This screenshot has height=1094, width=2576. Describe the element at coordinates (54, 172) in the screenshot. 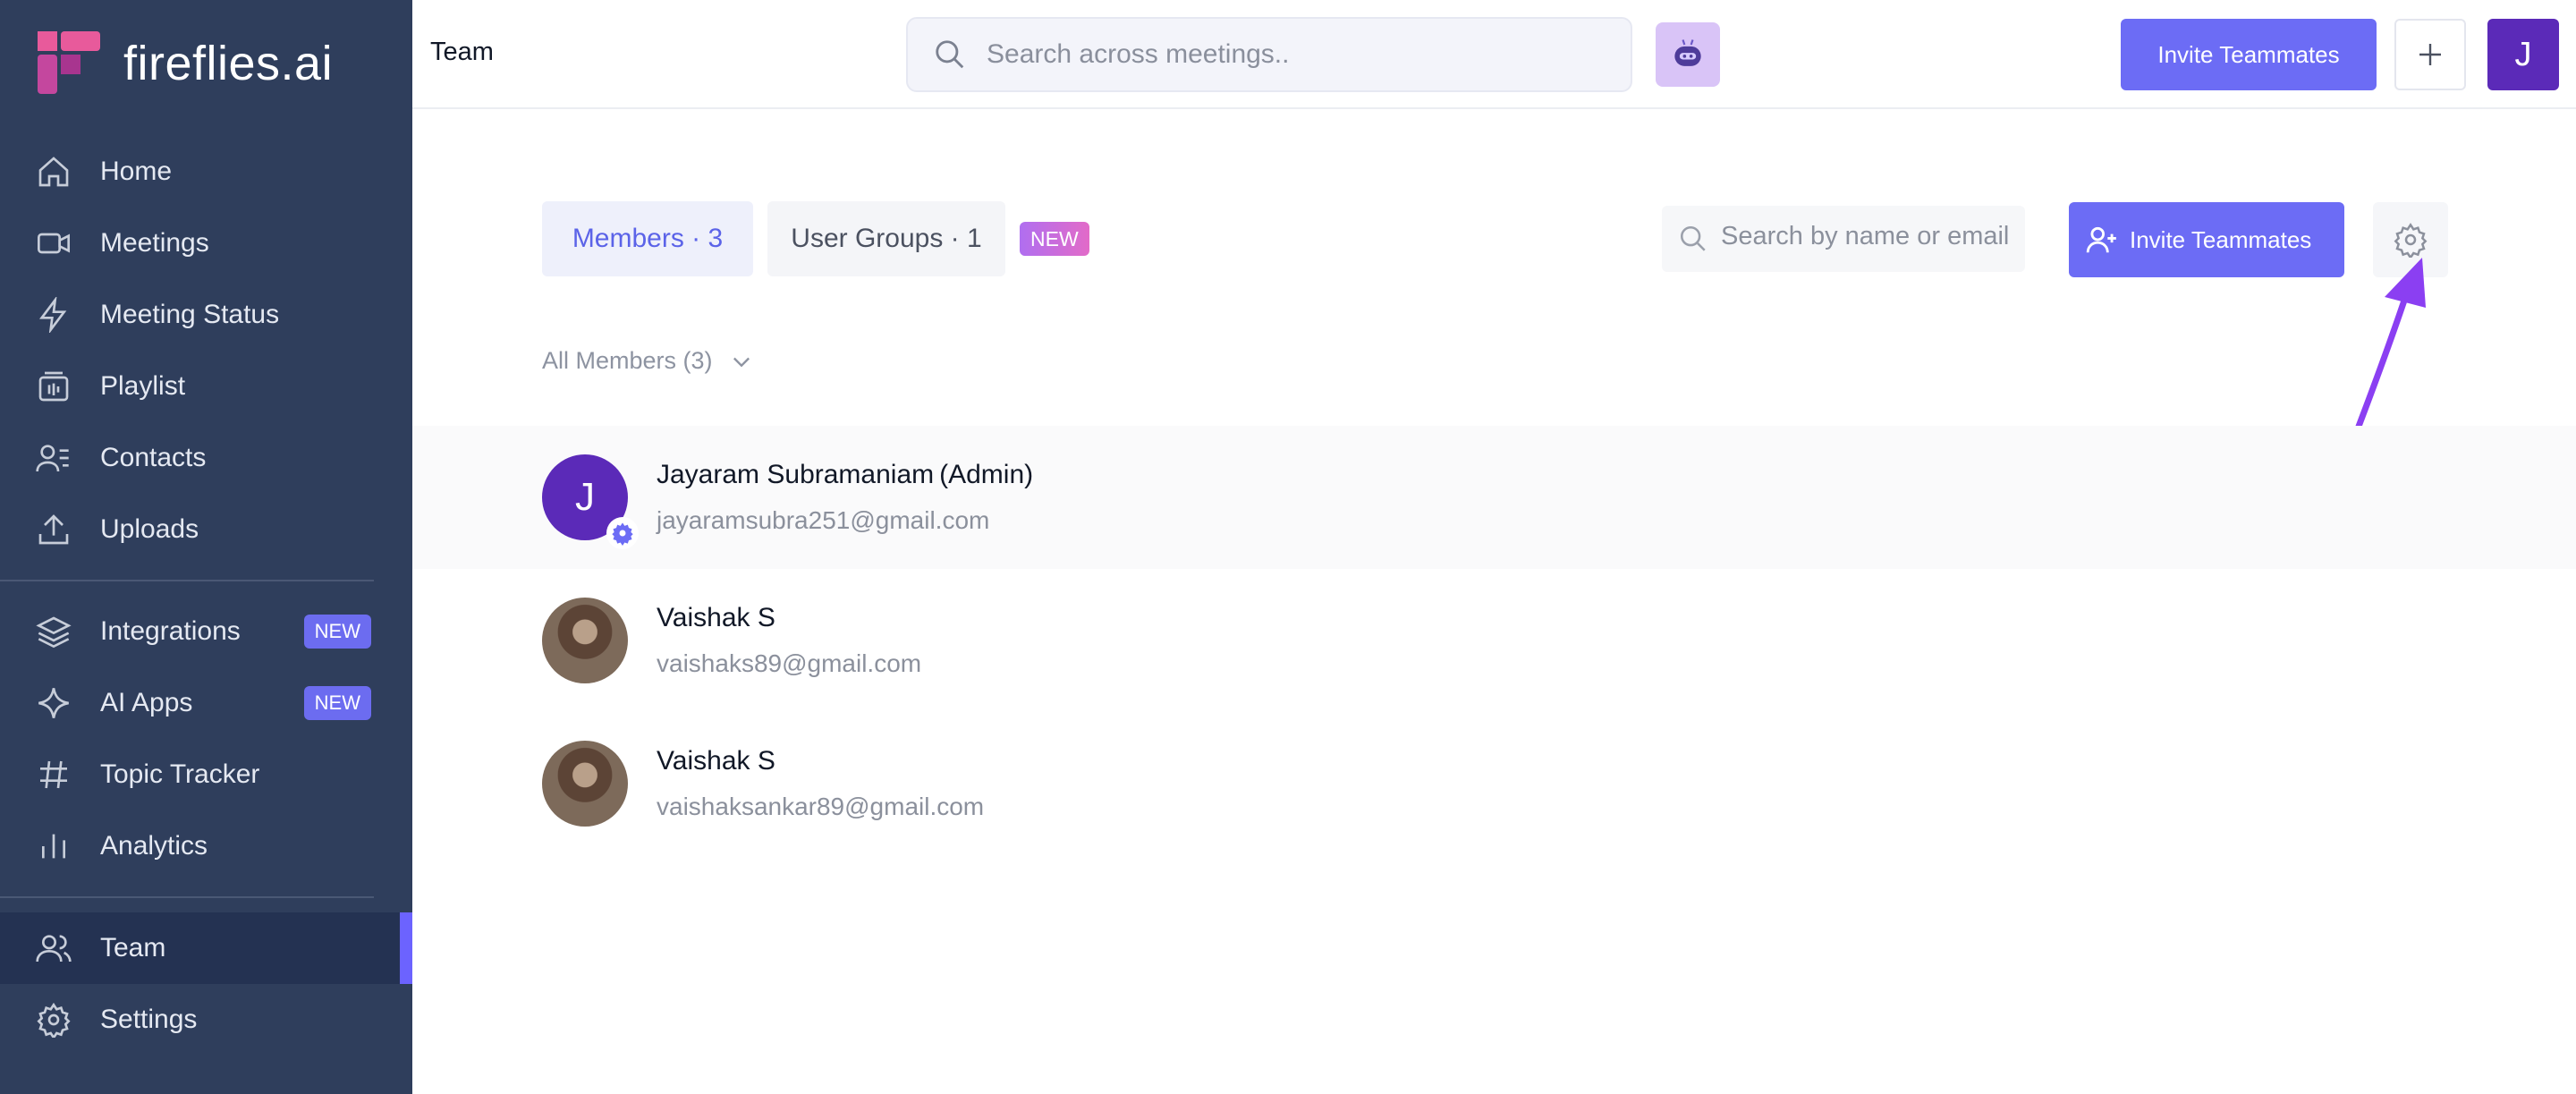

I see `home-icon` at that location.